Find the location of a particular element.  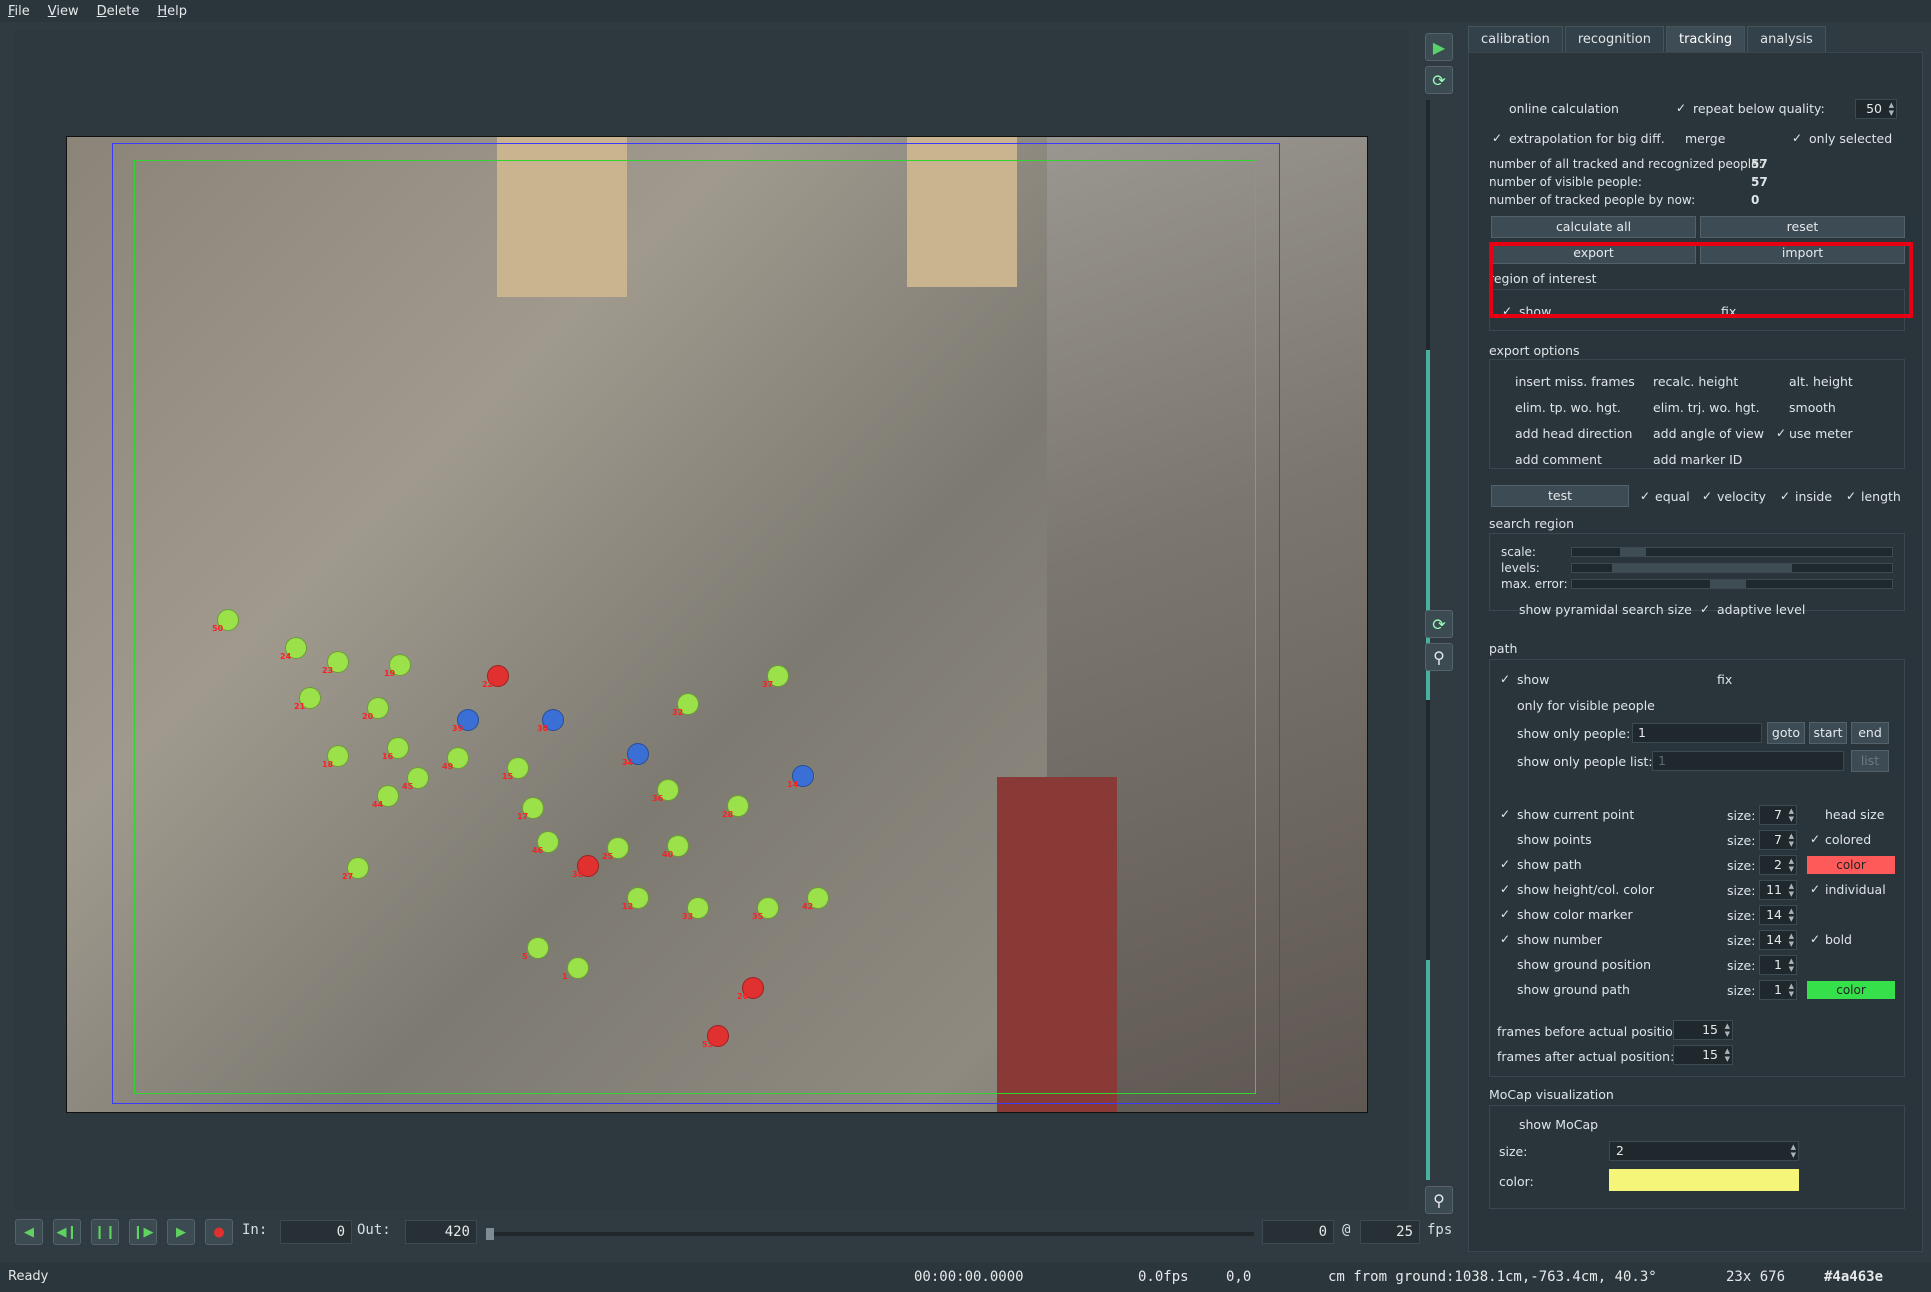

start-button: start is located at coordinates (1828, 733).